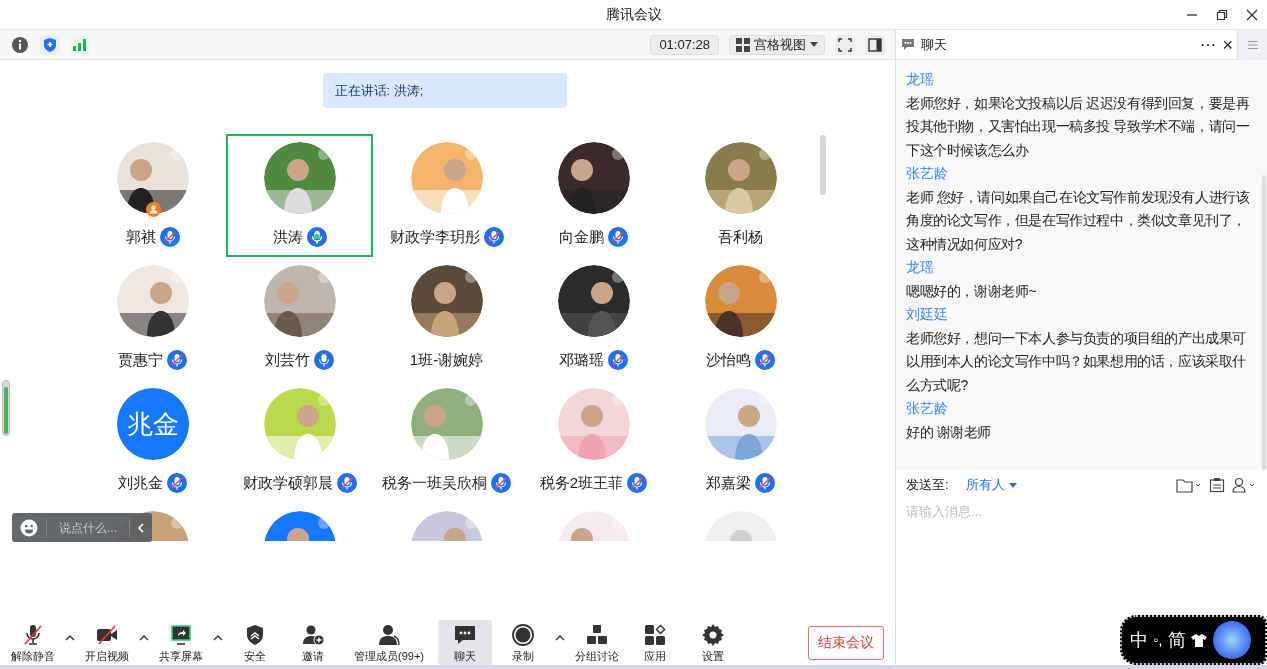  What do you see at coordinates (728, 483) in the screenshot?
I see `participant-name: 郑嘉梁` at bounding box center [728, 483].